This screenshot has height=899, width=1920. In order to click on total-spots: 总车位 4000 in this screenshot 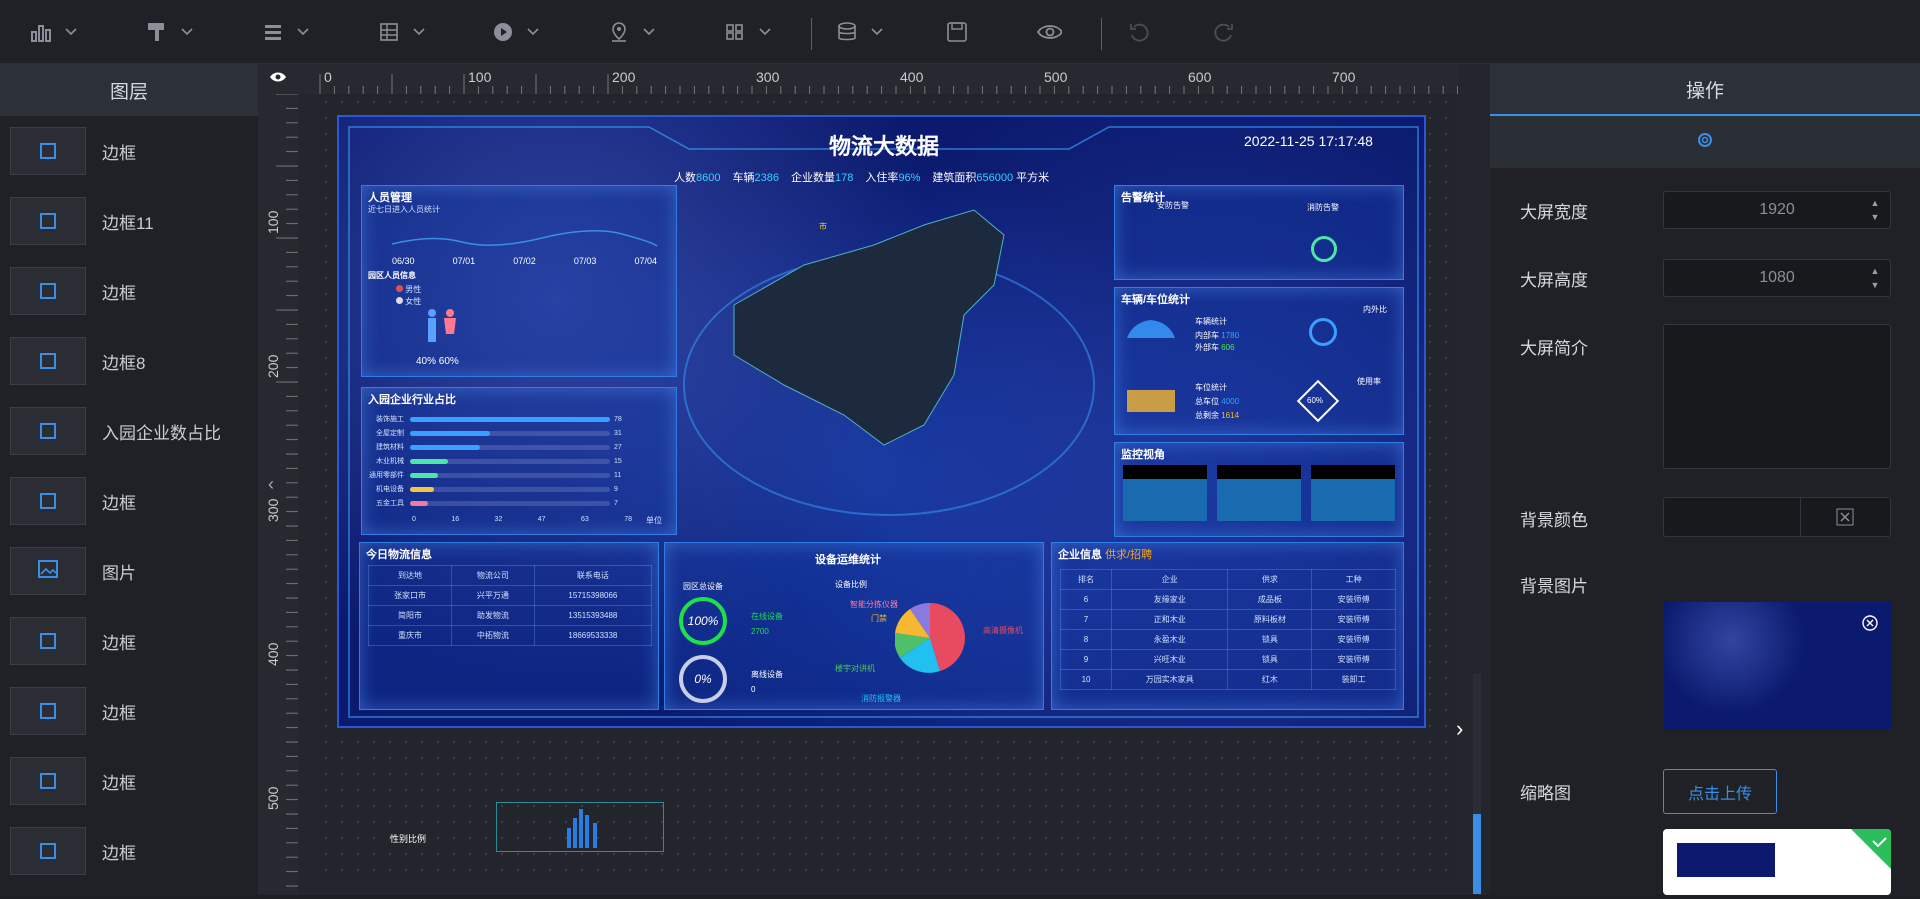, I will do `click(1217, 401)`.